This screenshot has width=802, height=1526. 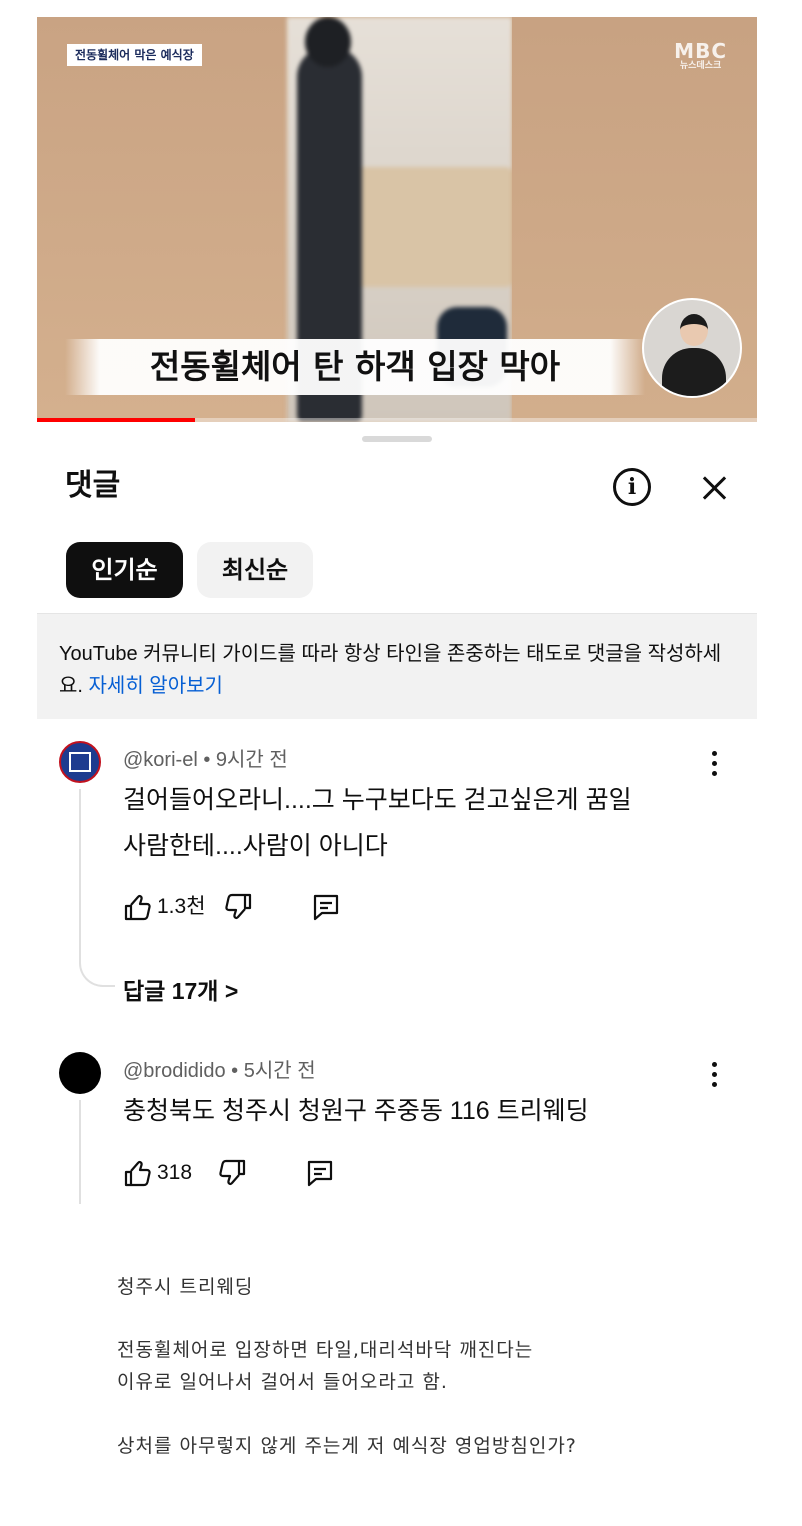 What do you see at coordinates (282, 1382) in the screenshot?
I see `post-paragraph: 이유로 일어나서 걸어서 들어오라고 함.` at bounding box center [282, 1382].